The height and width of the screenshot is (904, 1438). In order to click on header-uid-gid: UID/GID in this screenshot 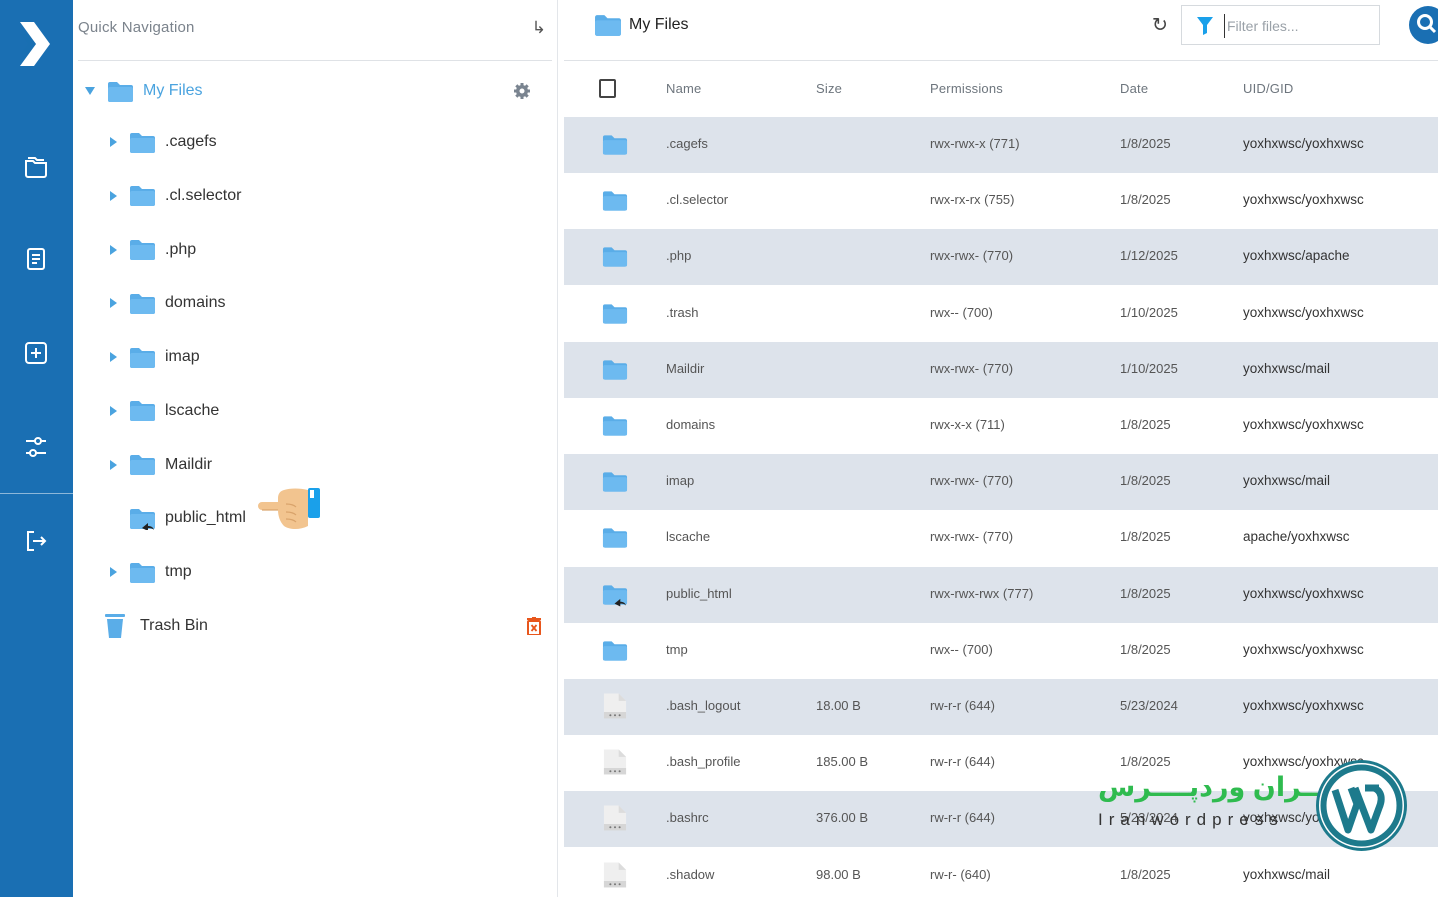, I will do `click(1268, 88)`.